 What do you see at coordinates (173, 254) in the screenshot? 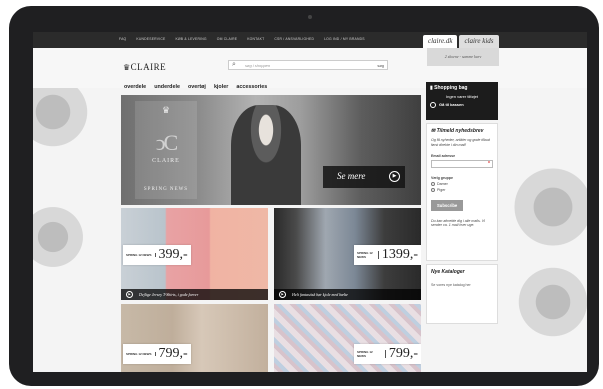
I see `price: 399,-` at bounding box center [173, 254].